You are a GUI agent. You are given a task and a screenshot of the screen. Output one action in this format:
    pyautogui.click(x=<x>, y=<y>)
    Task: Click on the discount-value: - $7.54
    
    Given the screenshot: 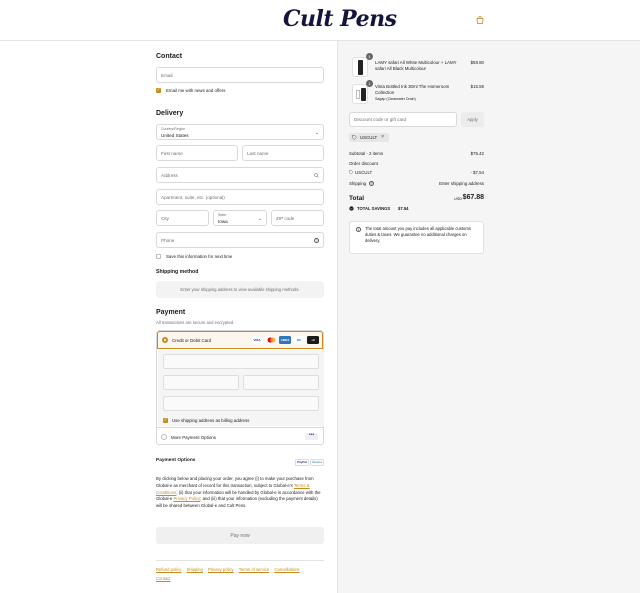 What is the action you would take?
    pyautogui.click(x=477, y=172)
    